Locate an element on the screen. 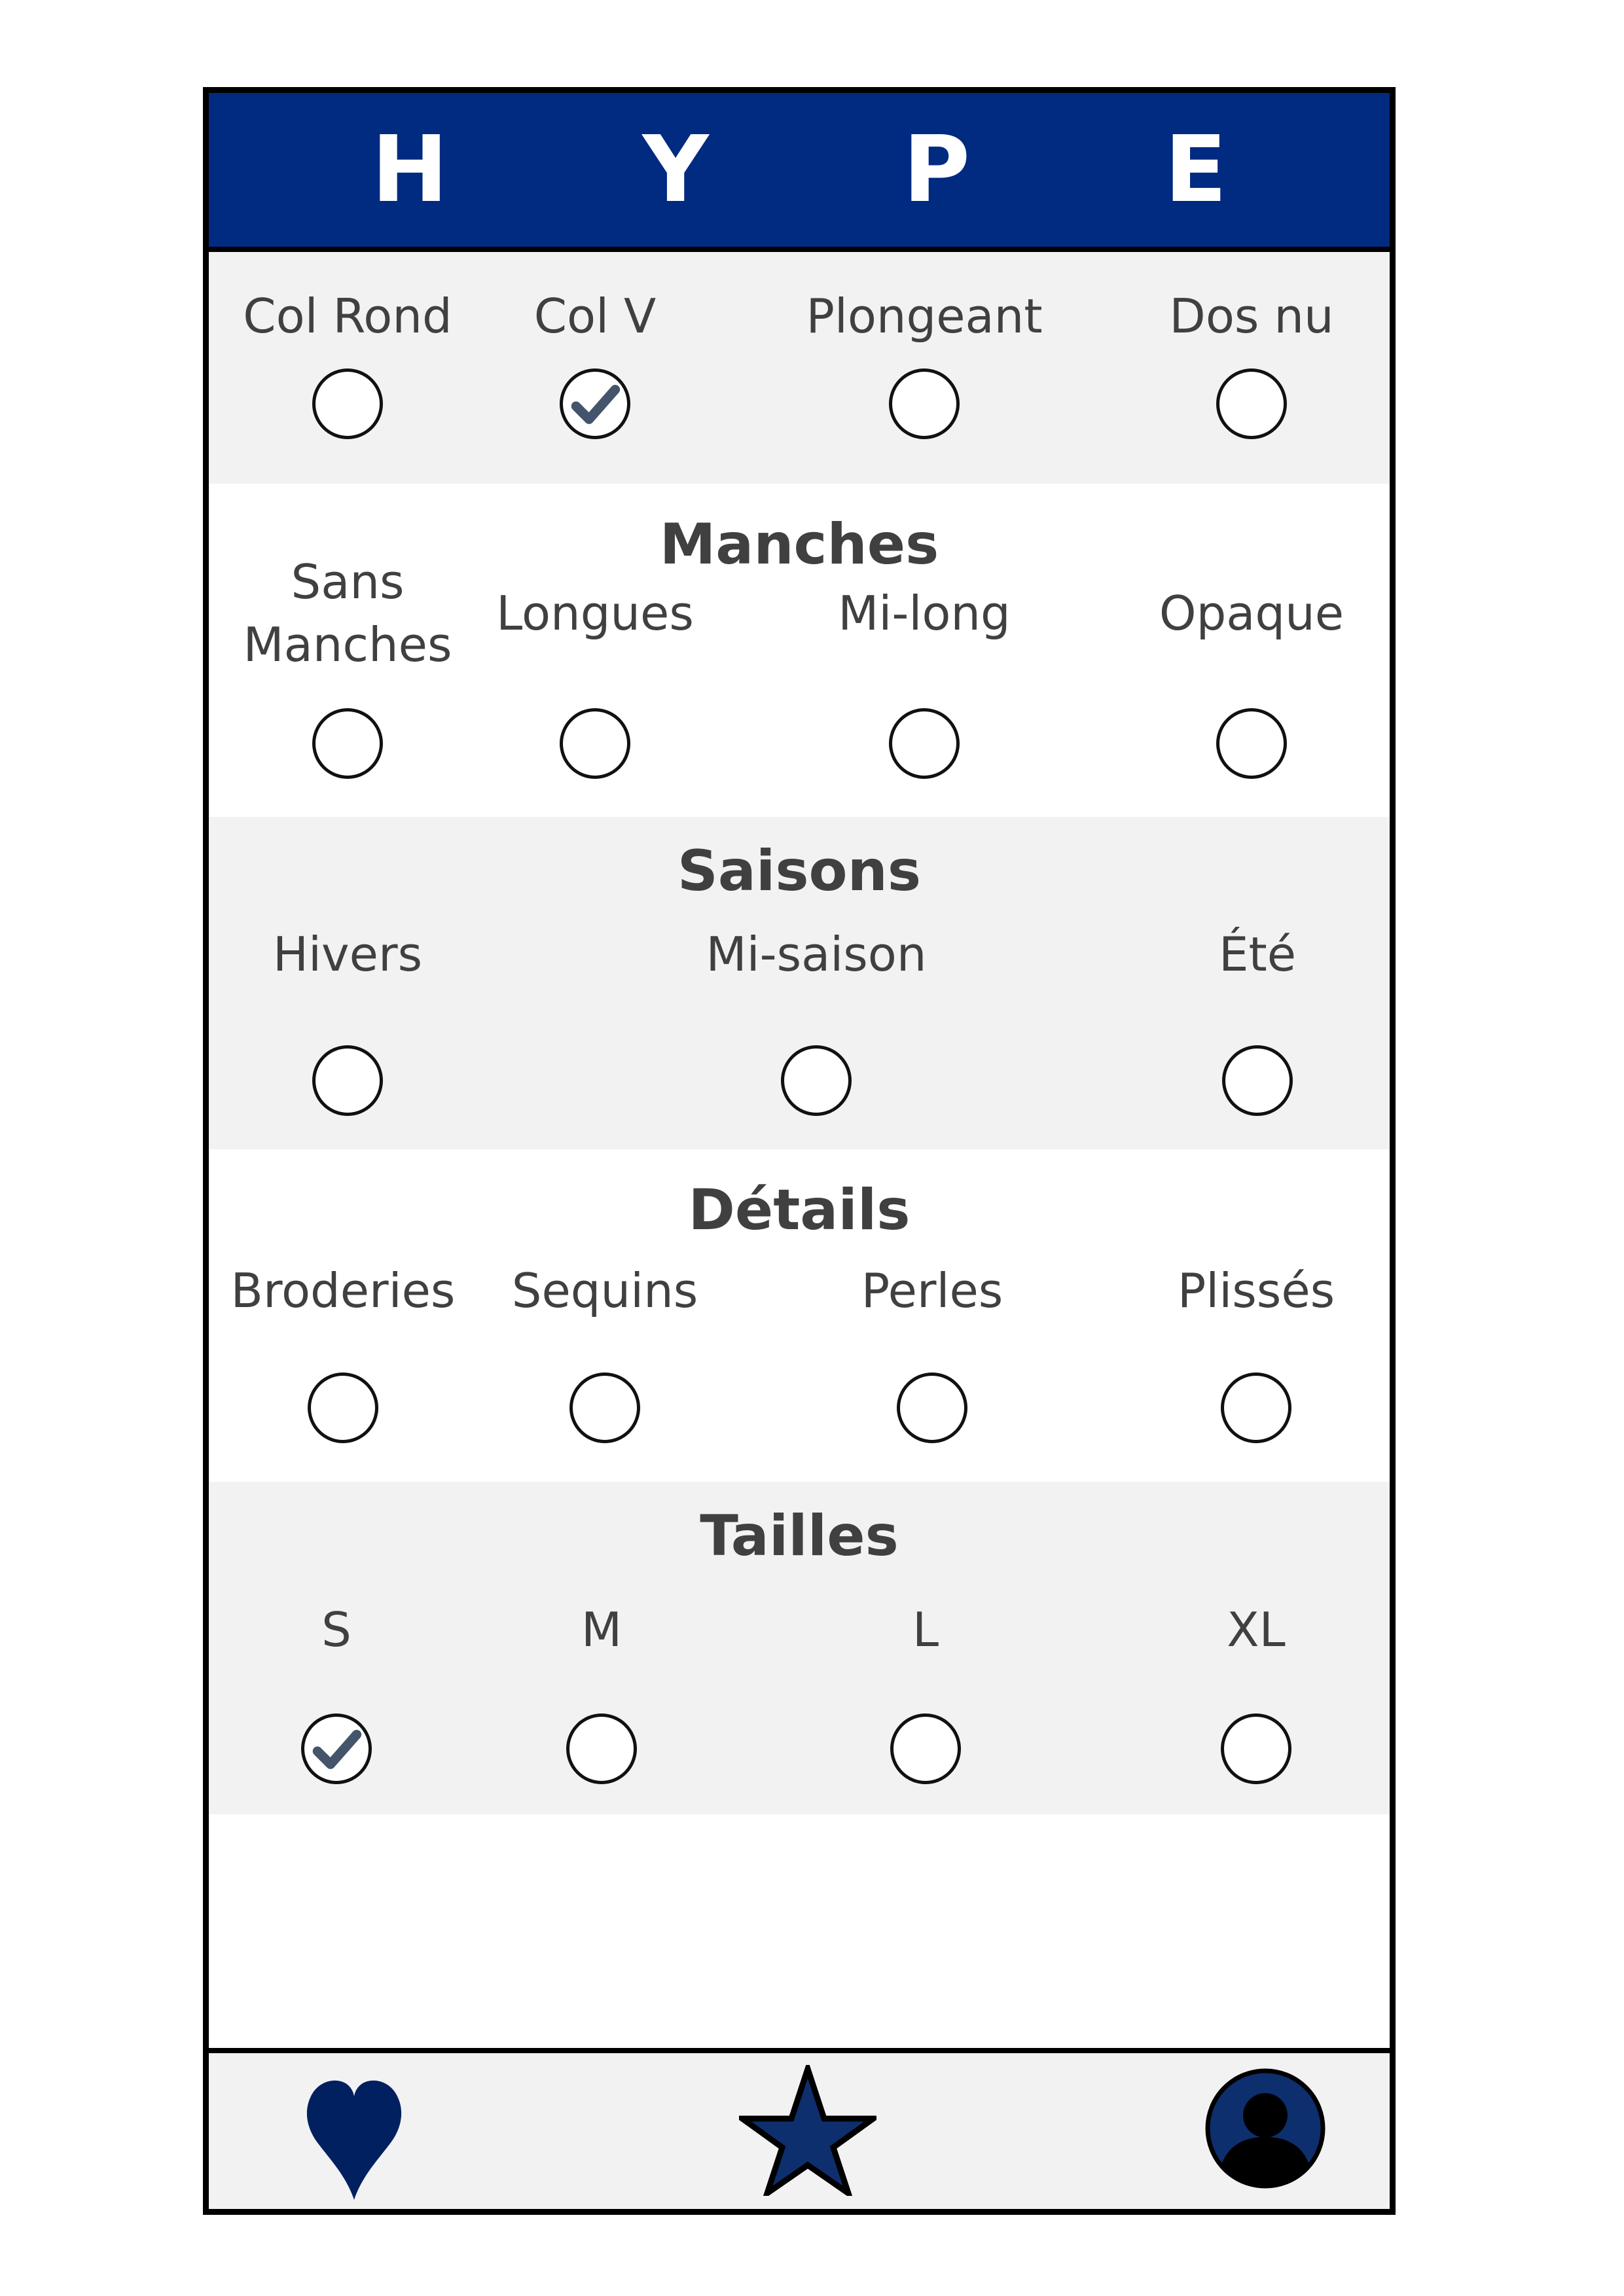  option-label: M is located at coordinates (602, 1629).